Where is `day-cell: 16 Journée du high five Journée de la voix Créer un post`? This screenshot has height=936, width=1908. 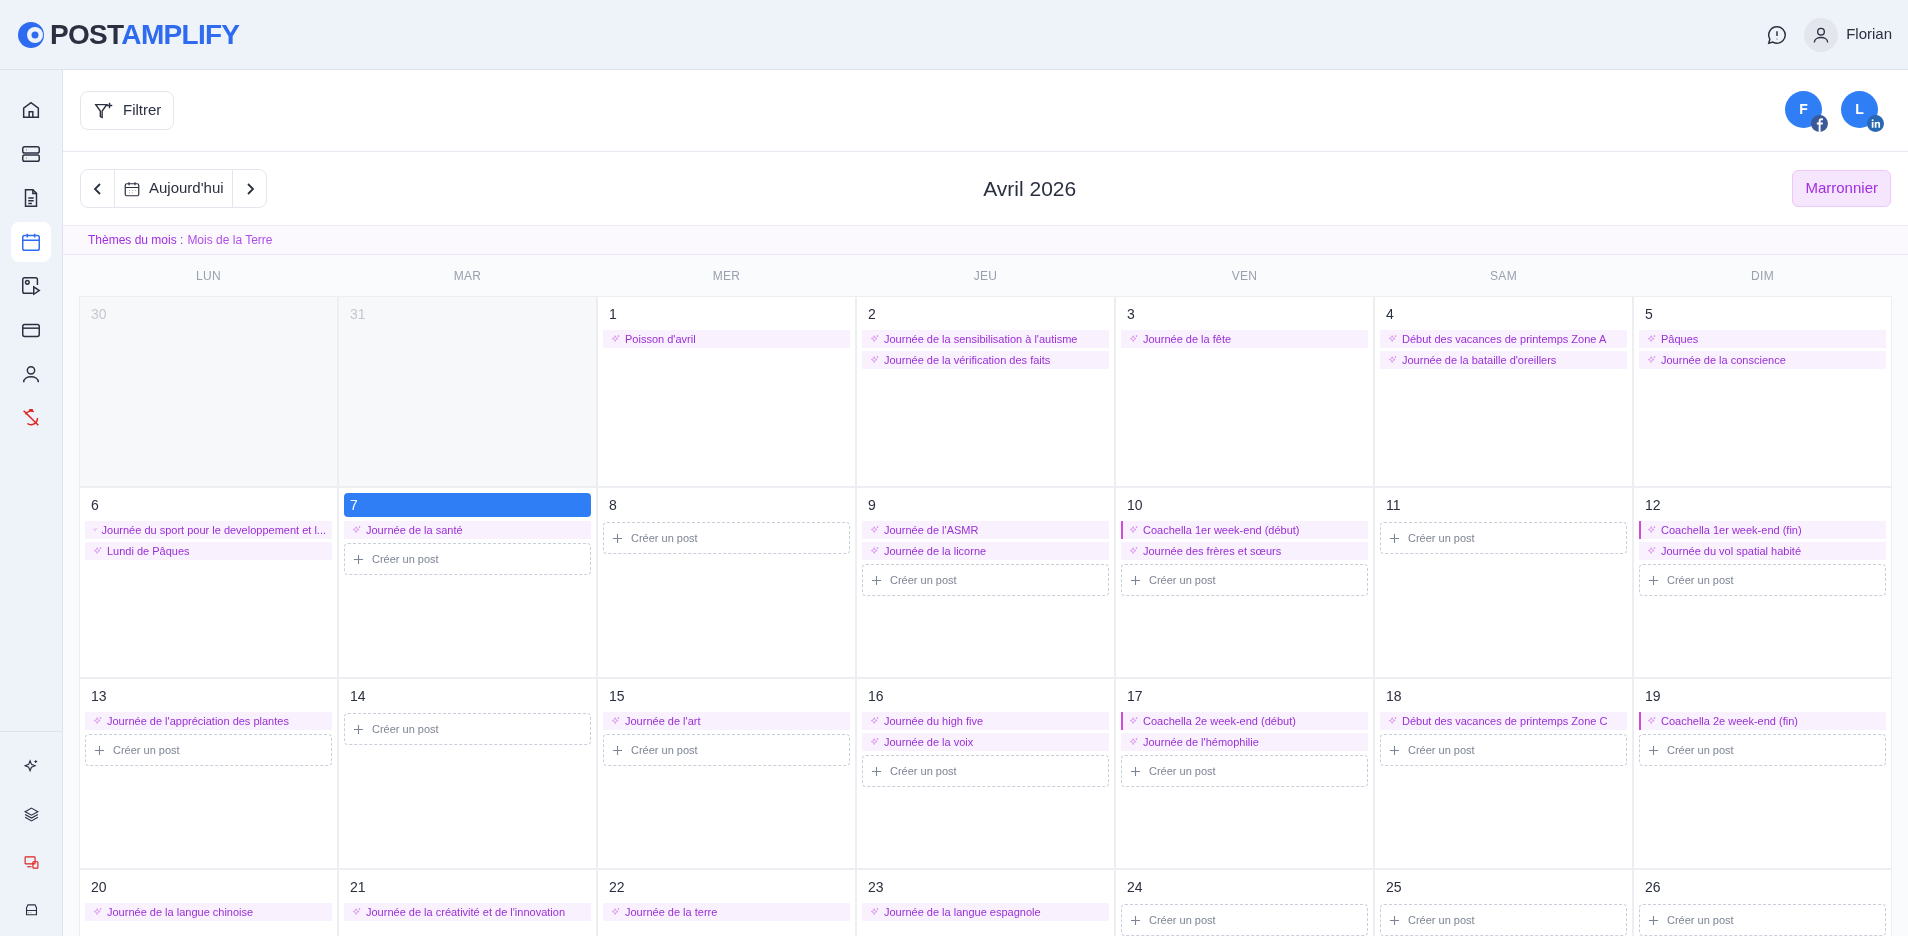
day-cell: 16 Journée du high five Journée de la voix Créer un post is located at coordinates (985, 773).